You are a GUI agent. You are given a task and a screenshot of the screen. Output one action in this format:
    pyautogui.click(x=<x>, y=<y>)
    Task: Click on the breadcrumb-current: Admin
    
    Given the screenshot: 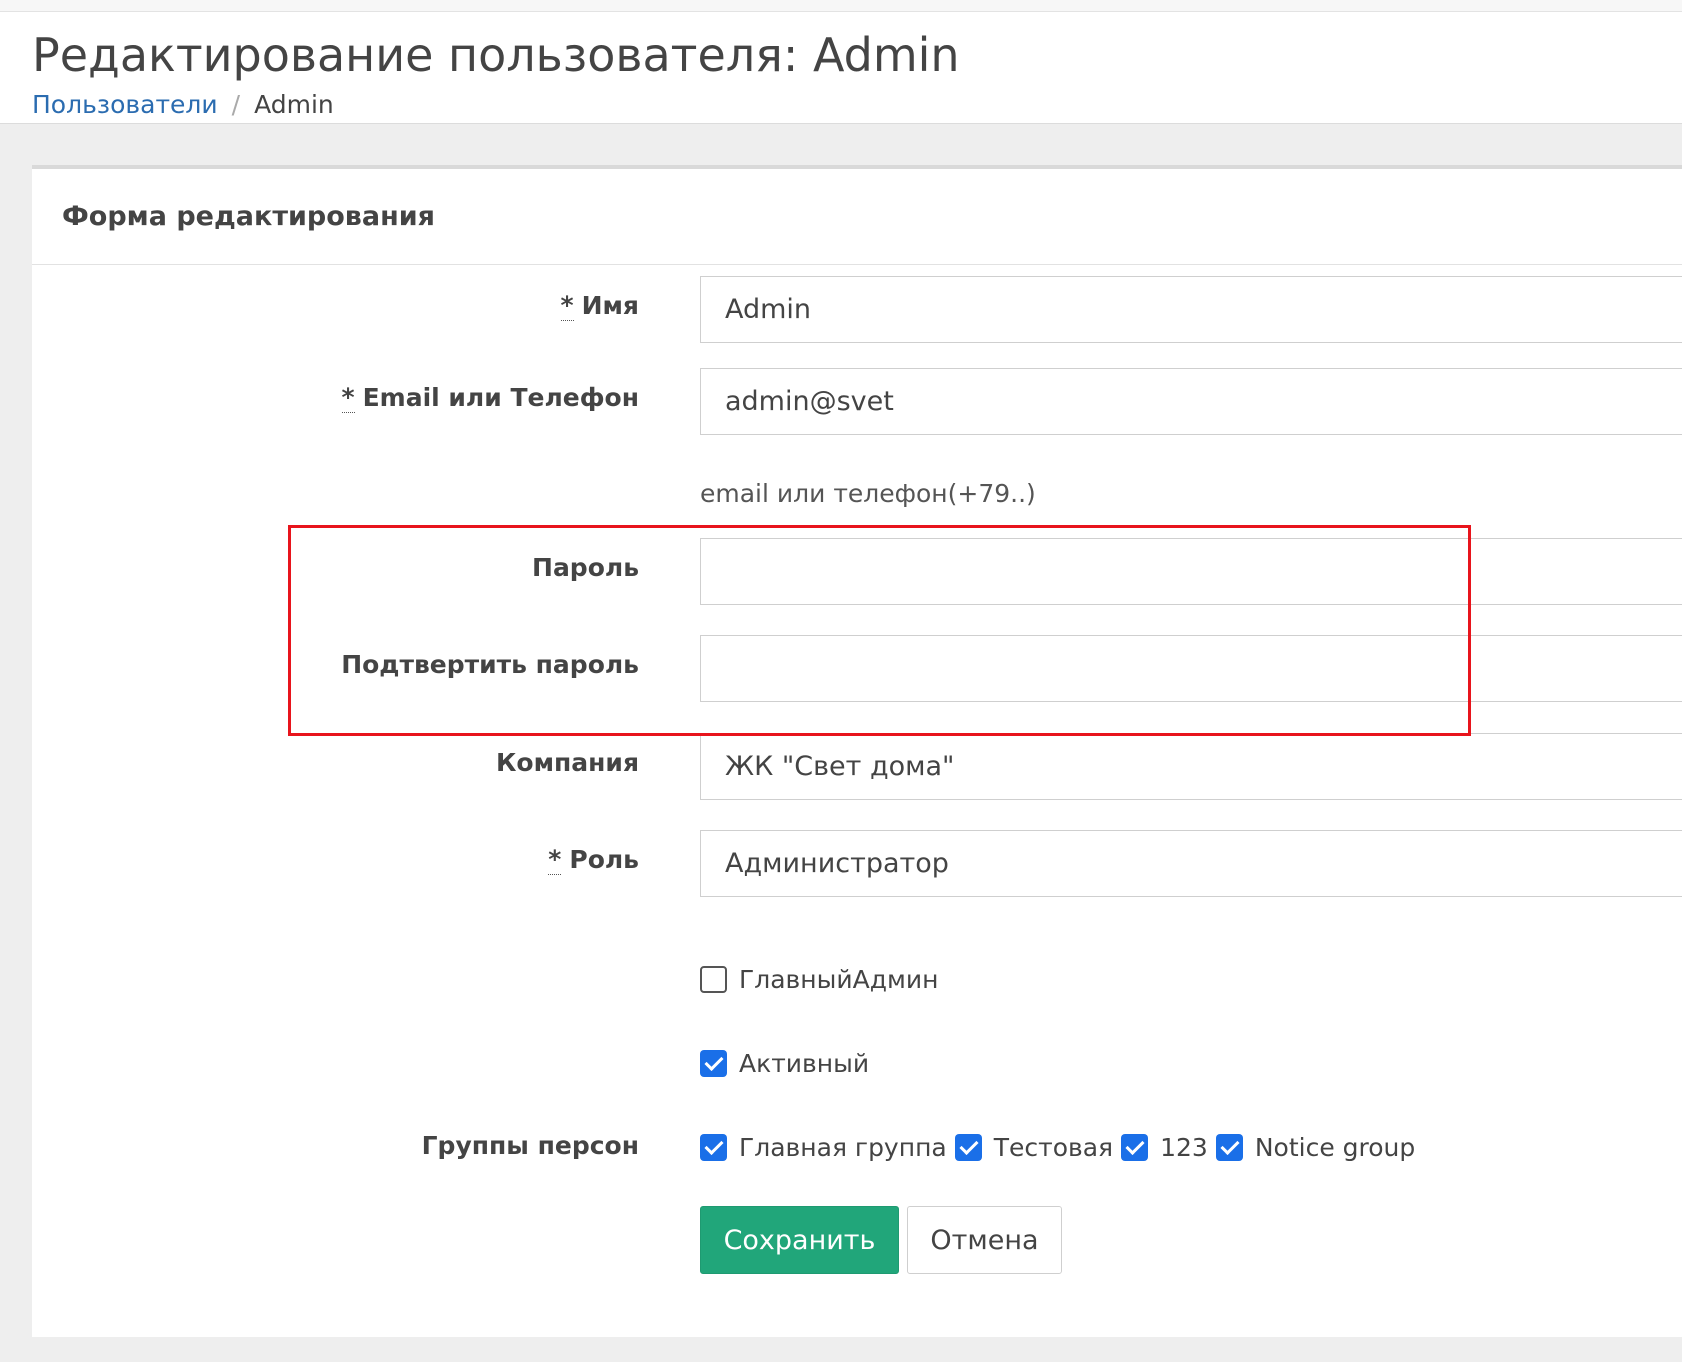 What is the action you would take?
    pyautogui.click(x=294, y=104)
    